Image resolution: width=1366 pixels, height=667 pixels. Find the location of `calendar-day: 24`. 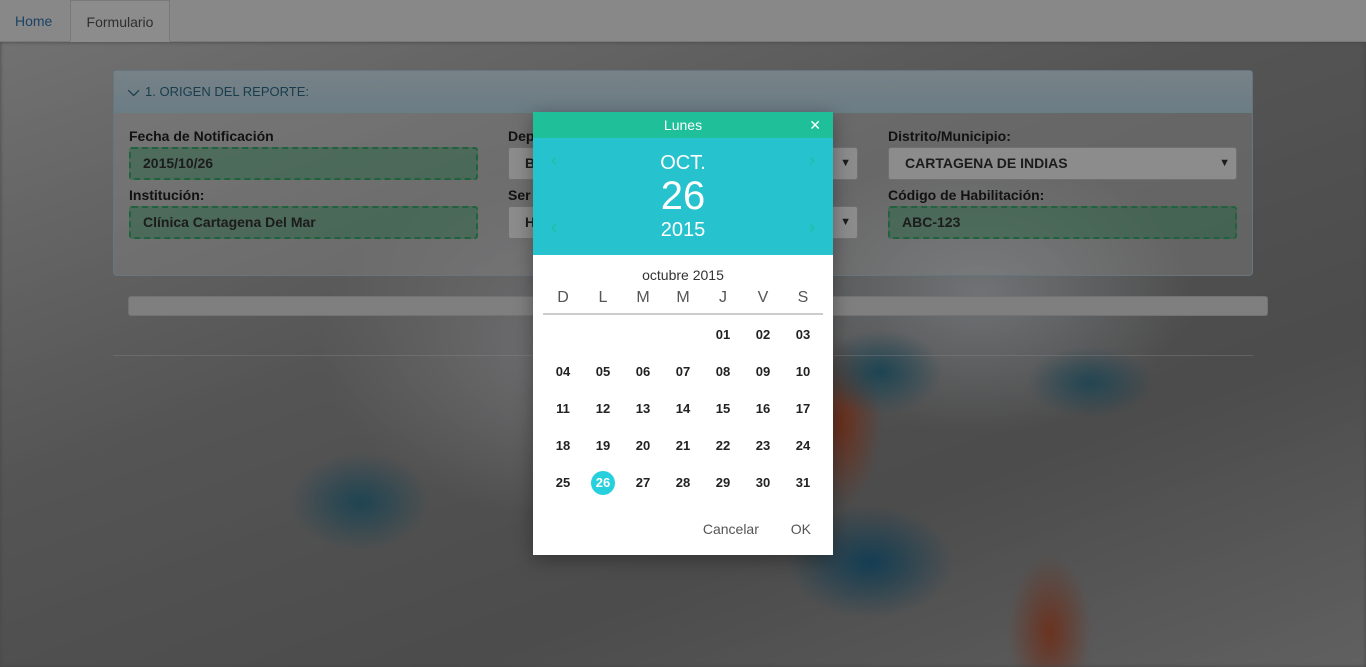

calendar-day: 24 is located at coordinates (803, 446).